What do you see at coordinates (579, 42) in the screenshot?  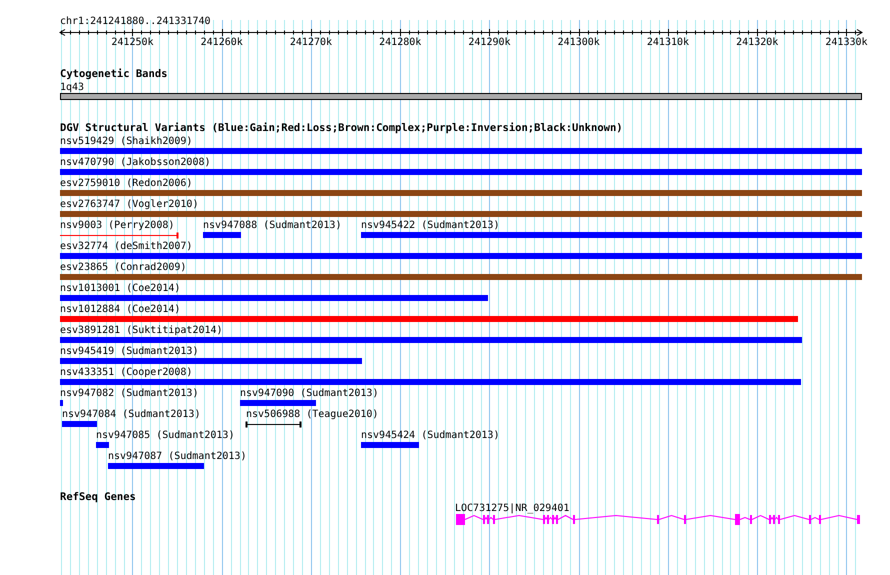 I see `ruler-tick-label: 241300k` at bounding box center [579, 42].